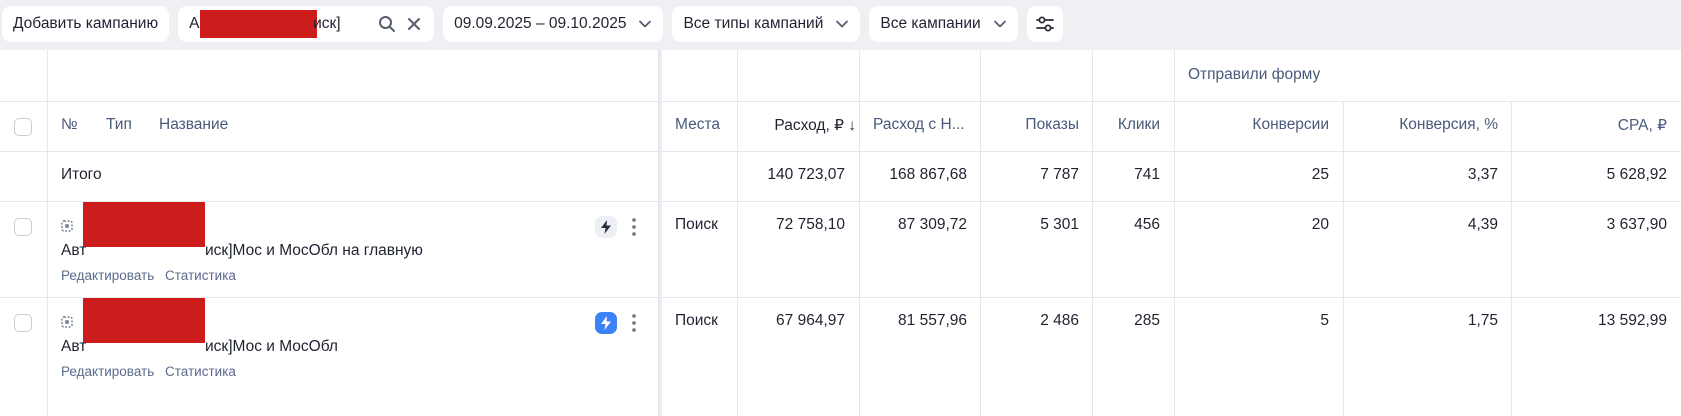 The width and height of the screenshot is (1681, 416). What do you see at coordinates (660, 233) in the screenshot?
I see `frozen-column-divider` at bounding box center [660, 233].